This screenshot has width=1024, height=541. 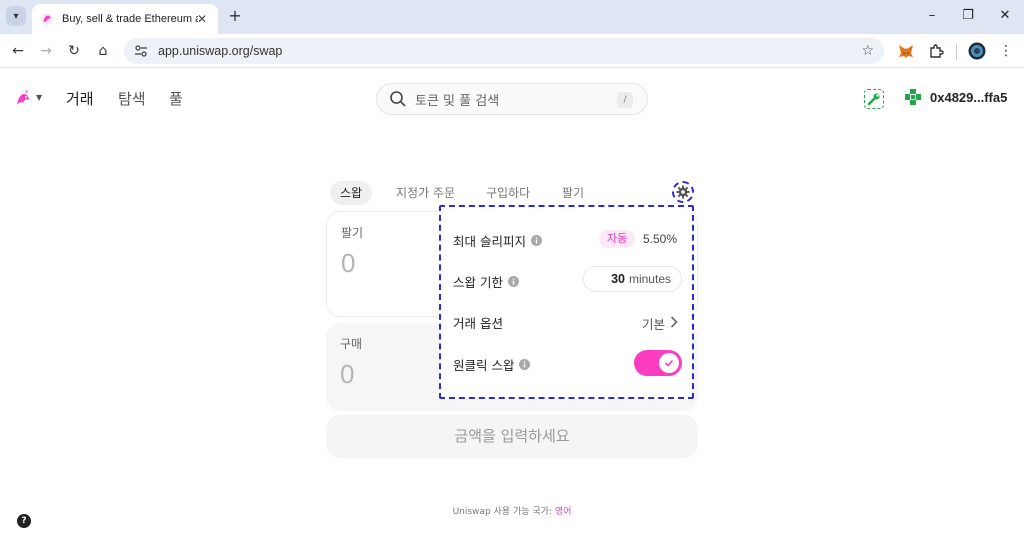 What do you see at coordinates (347, 374) in the screenshot?
I see `buy-amount-input: 0` at bounding box center [347, 374].